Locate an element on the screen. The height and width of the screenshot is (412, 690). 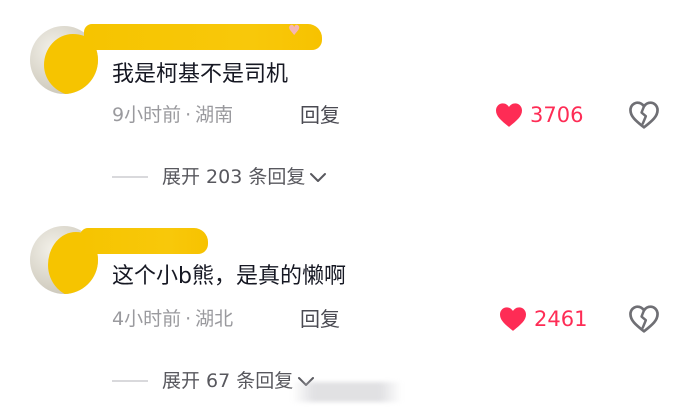
comment-text: 我是柯基不是司机 is located at coordinates (200, 74).